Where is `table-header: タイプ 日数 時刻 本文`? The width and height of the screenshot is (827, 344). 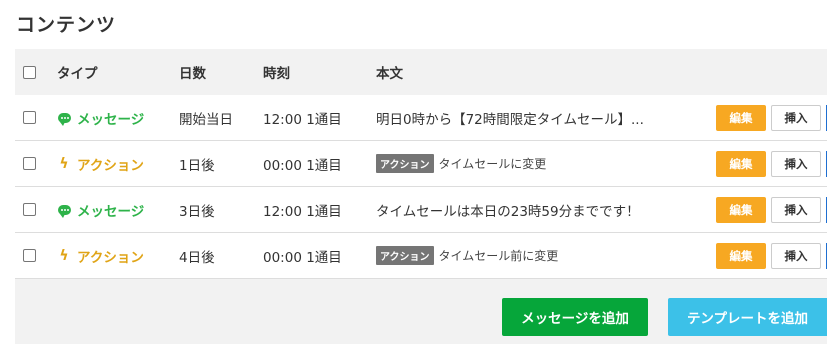
table-header: タイプ 日数 時刻 本文 is located at coordinates (421, 72).